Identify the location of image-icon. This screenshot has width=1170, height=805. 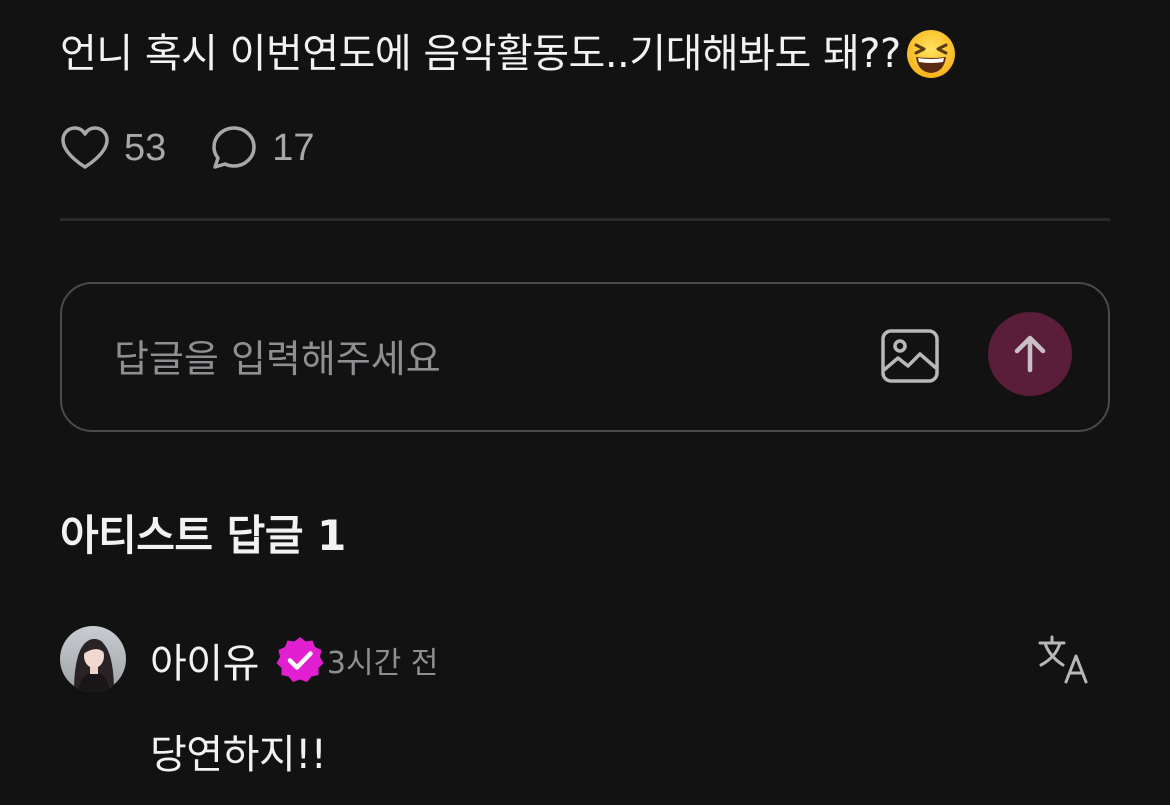
(910, 356).